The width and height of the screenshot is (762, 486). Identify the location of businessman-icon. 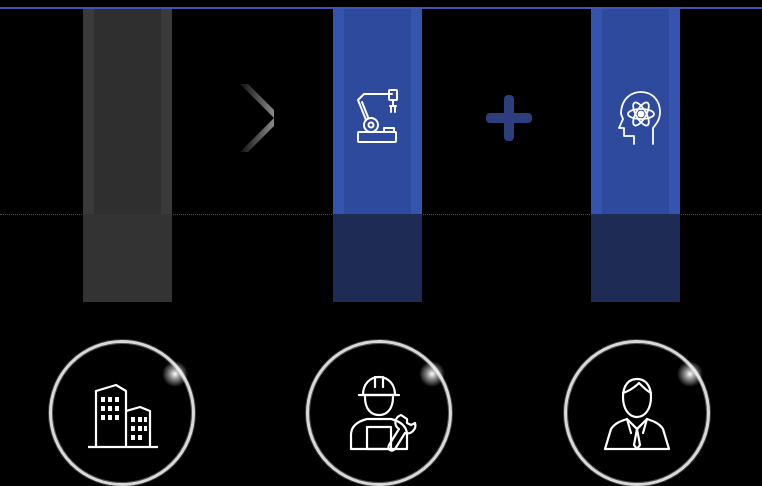
(637, 414).